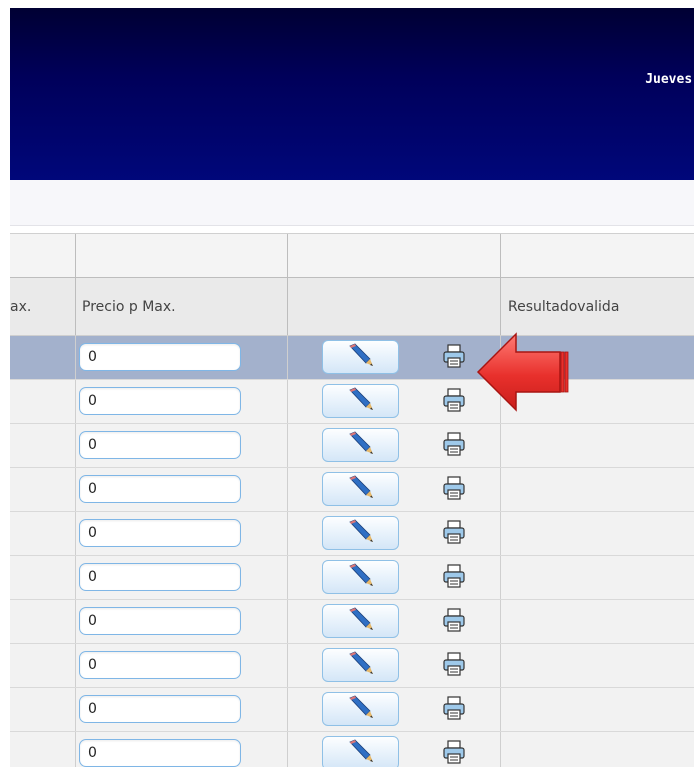 The height and width of the screenshot is (767, 694). I want to click on header-date: Jueves,, so click(669, 79).